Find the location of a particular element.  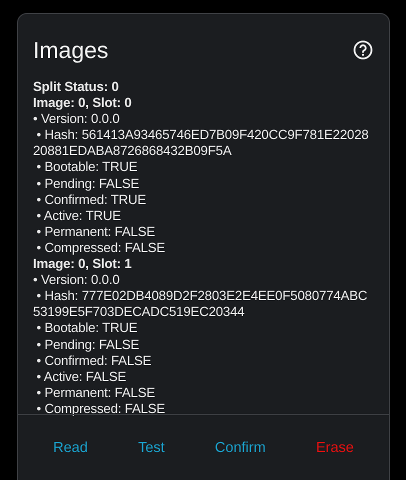

action-button: Read is located at coordinates (70, 448).